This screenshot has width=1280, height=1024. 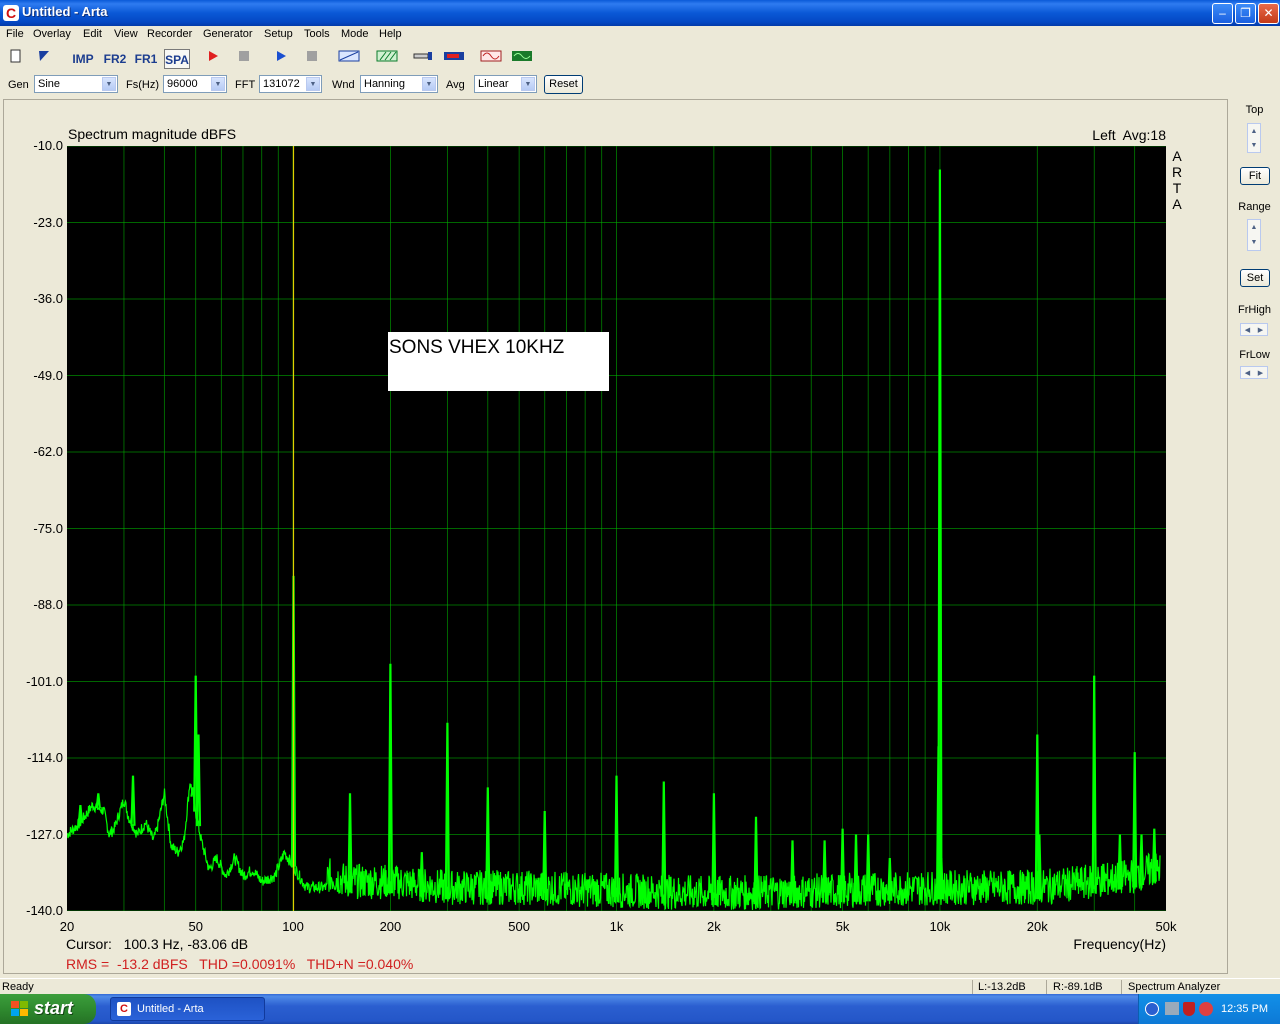 I want to click on channel-info: Left Avg:18, so click(x=1129, y=135).